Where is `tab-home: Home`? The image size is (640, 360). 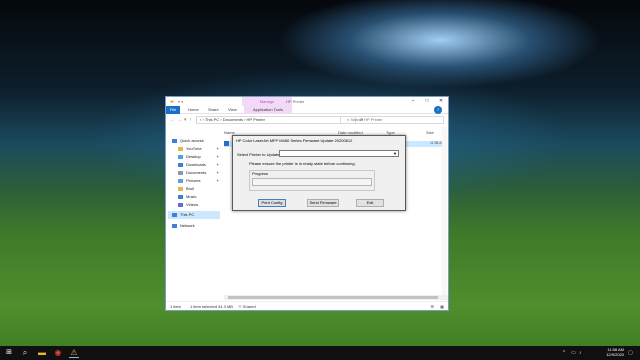
tab-home: Home is located at coordinates (193, 110).